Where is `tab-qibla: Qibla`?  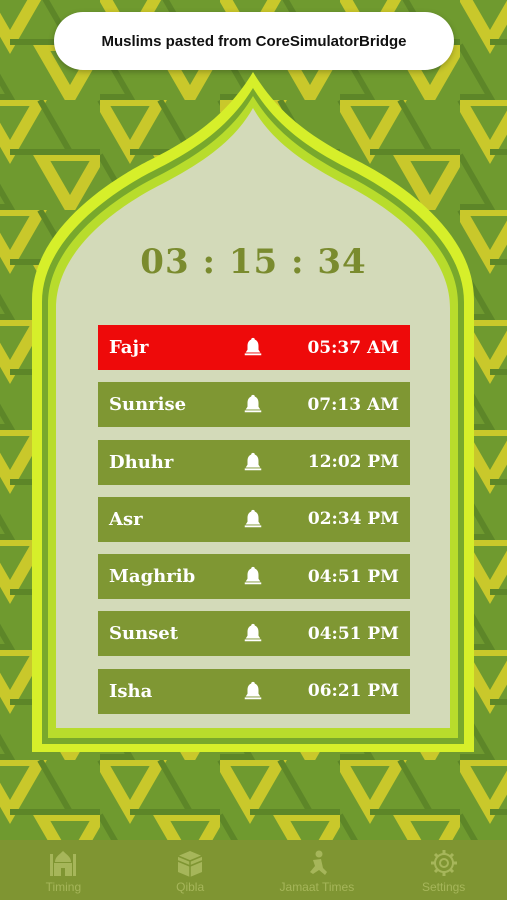
tab-qibla: Qibla is located at coordinates (190, 870).